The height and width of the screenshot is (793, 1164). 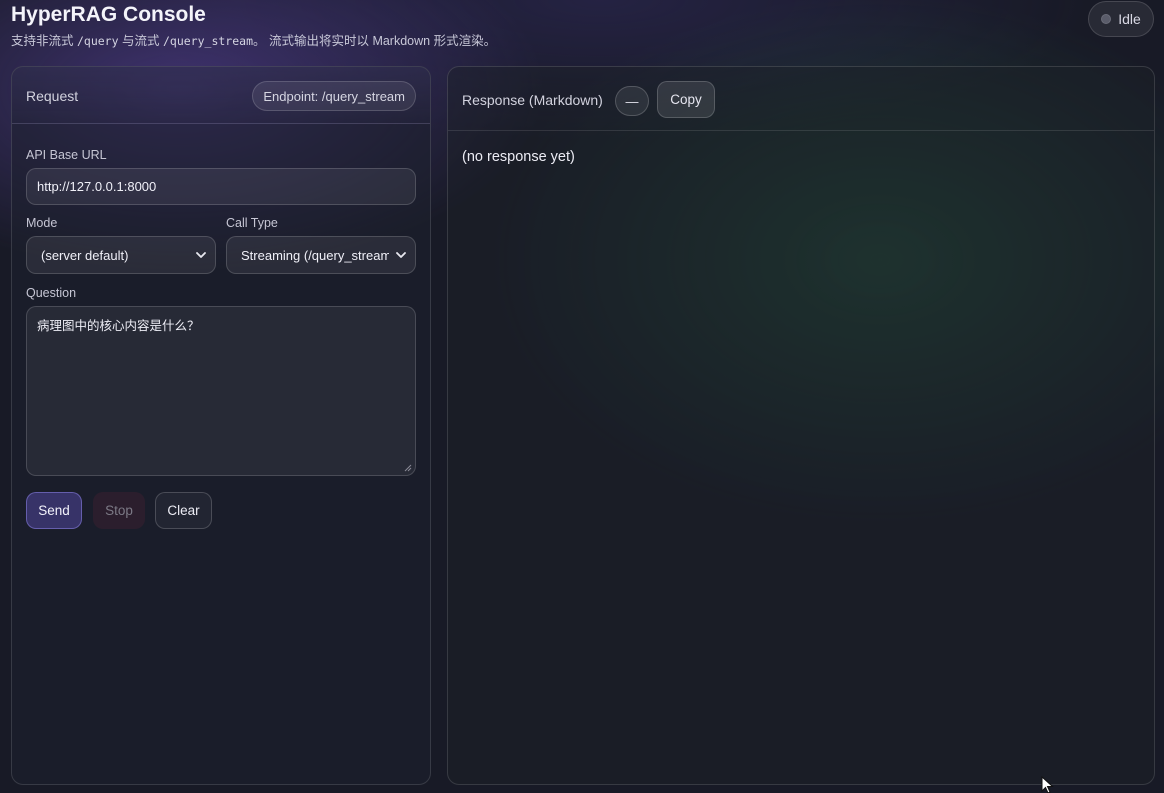 I want to click on status-dash-button: —, so click(x=632, y=101).